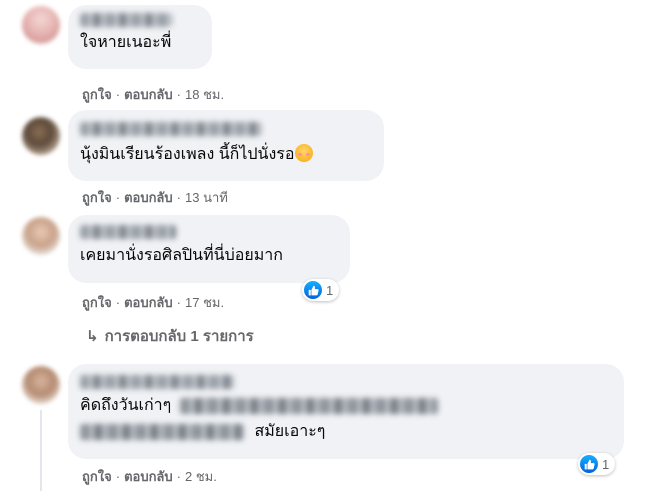  I want to click on comment-actions: ถูกใจ · ตอบกลับ · 2 ชม., so click(149, 476).